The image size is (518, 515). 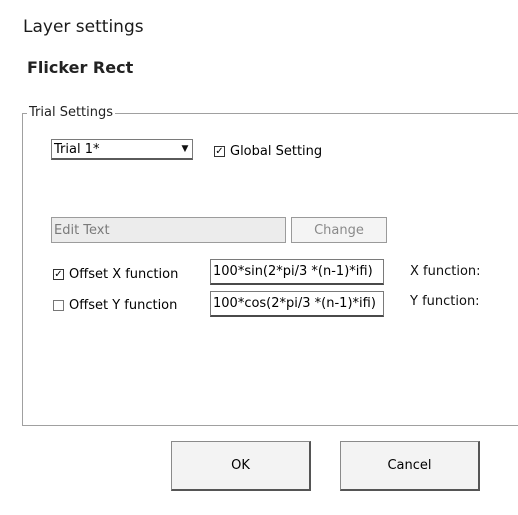 I want to click on ok-button: OK, so click(x=241, y=466).